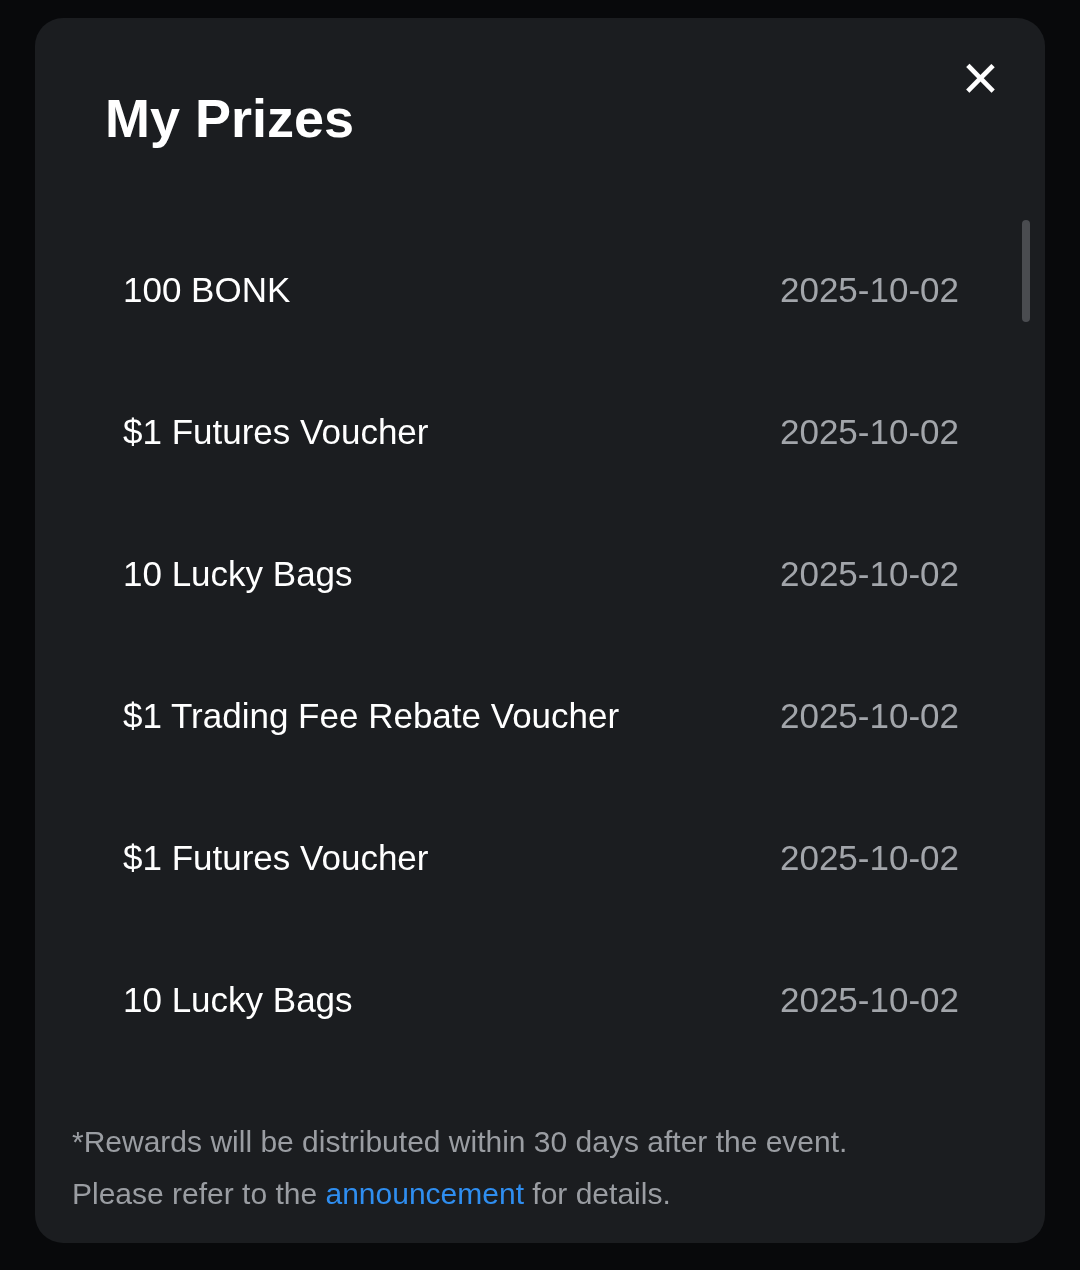 This screenshot has height=1270, width=1080. What do you see at coordinates (1026, 271) in the screenshot?
I see `scrollbar-thumb` at bounding box center [1026, 271].